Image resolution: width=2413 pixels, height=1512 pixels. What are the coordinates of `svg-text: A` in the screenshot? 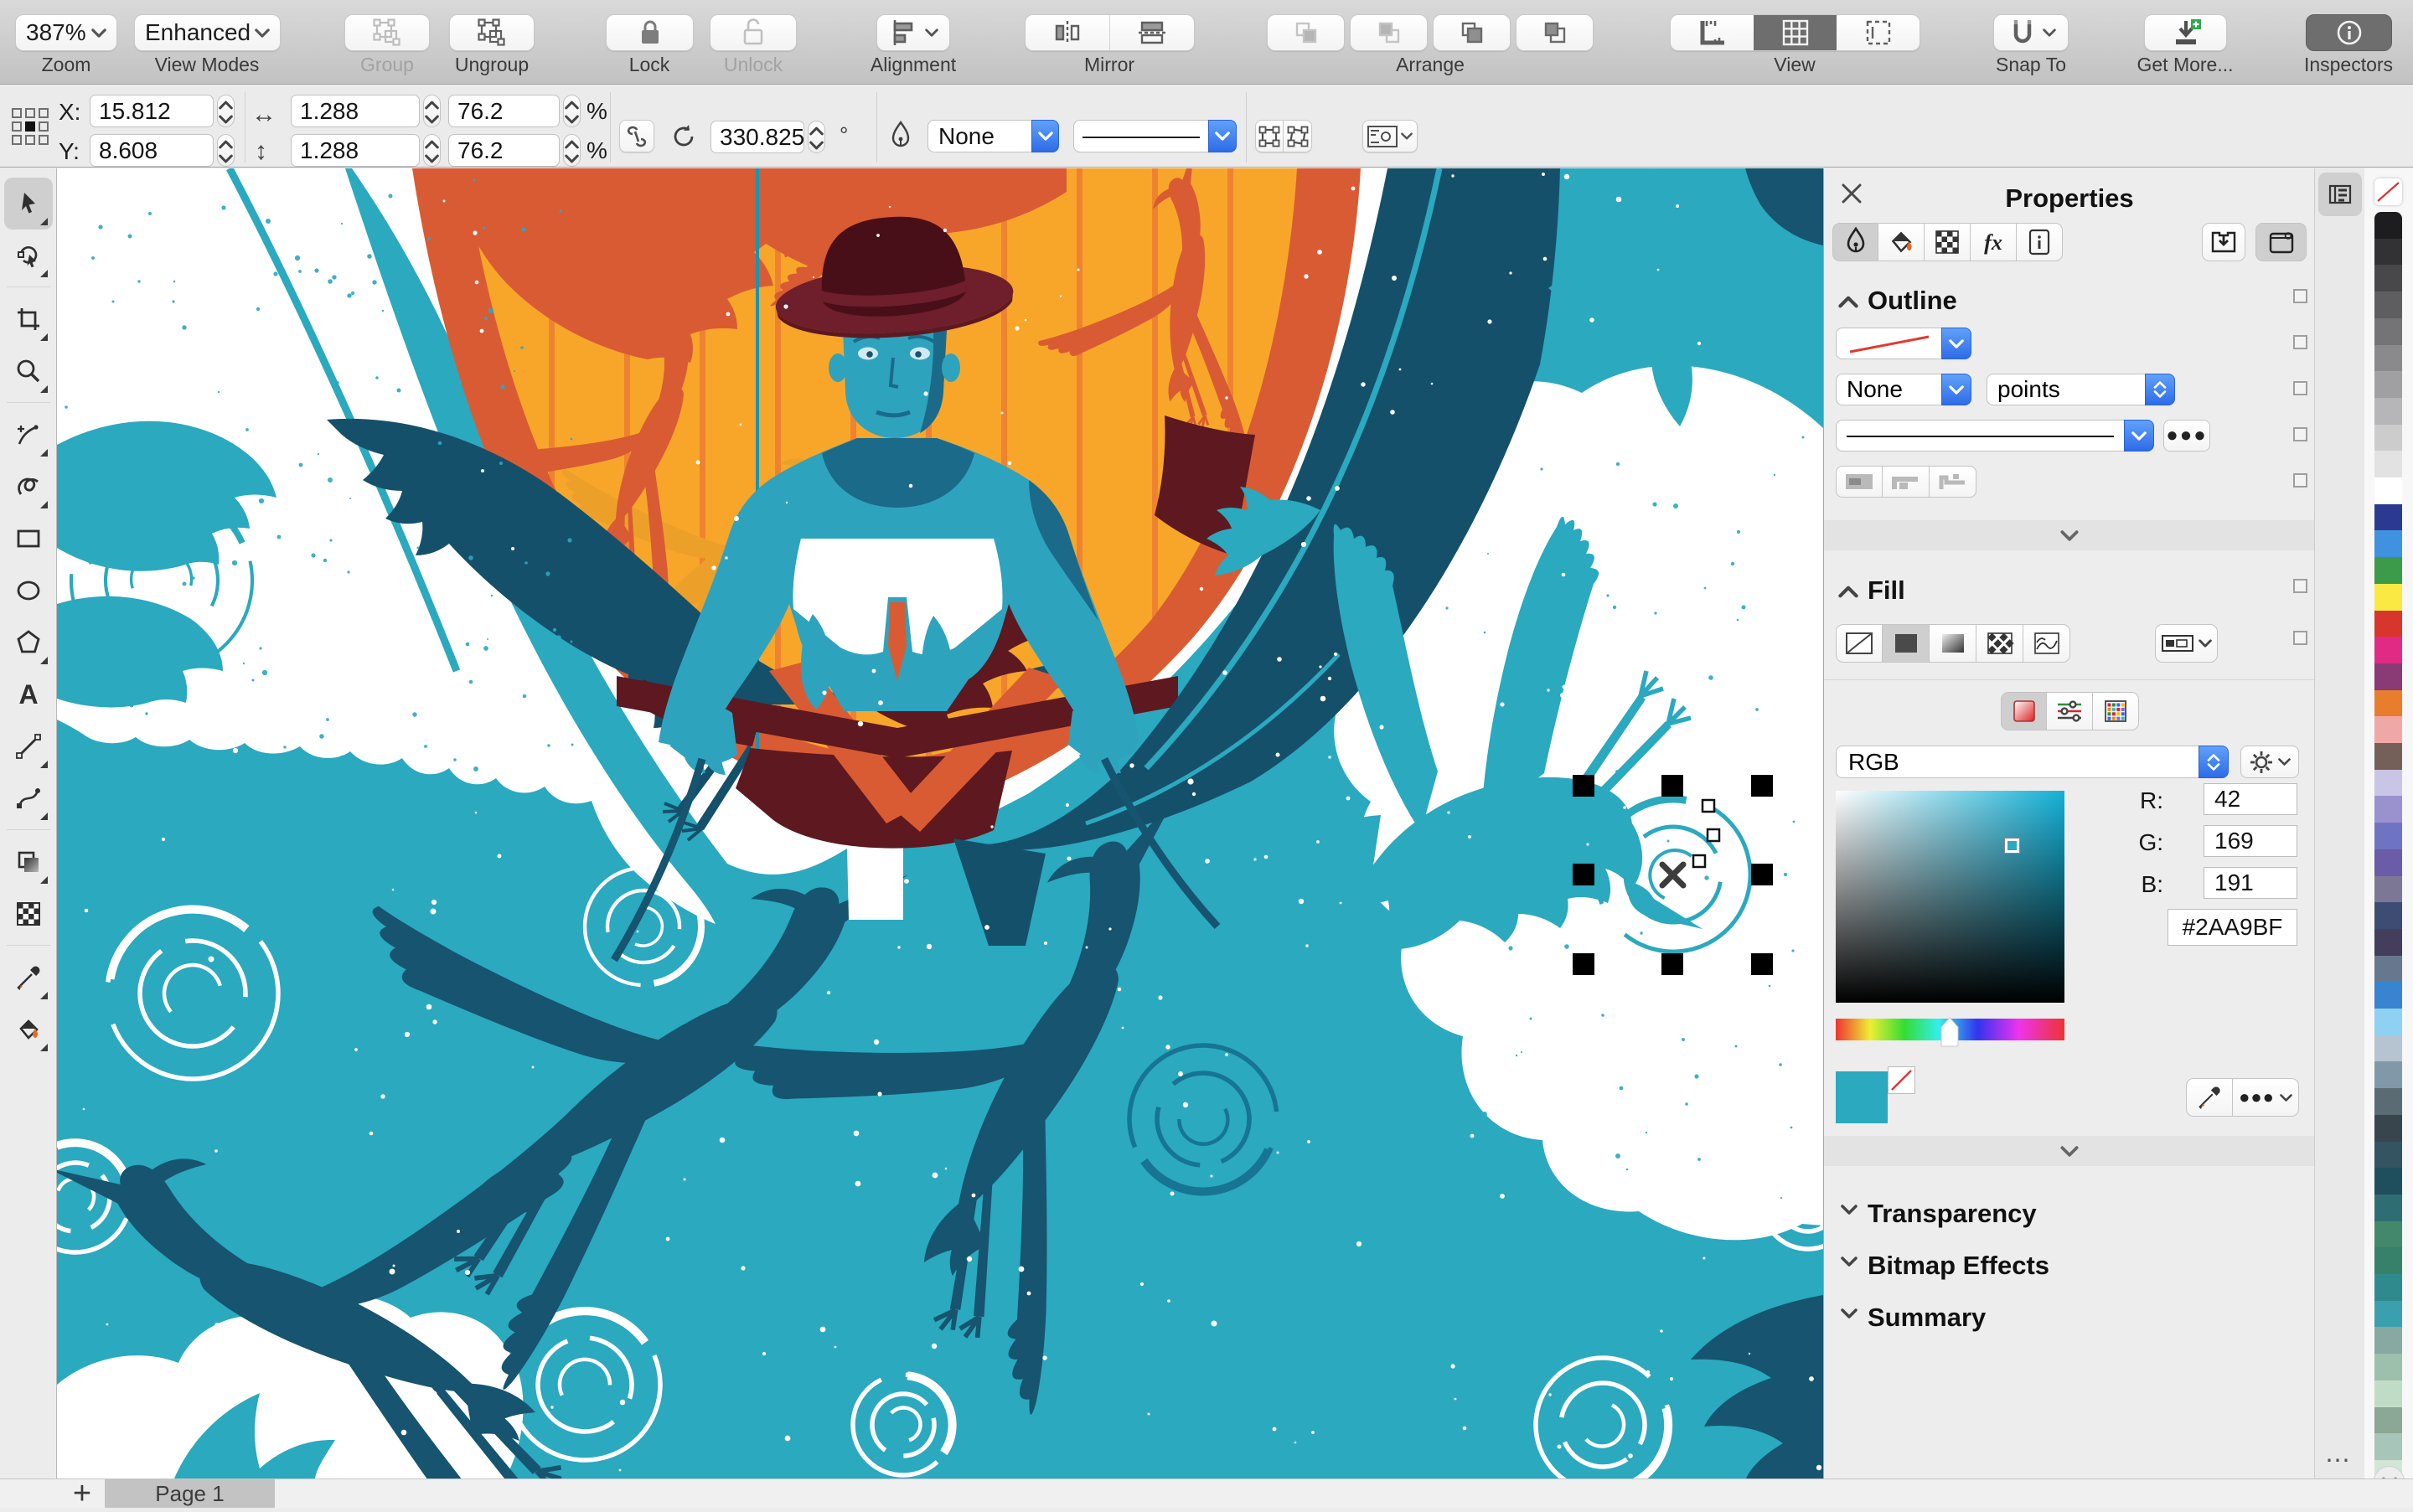 It's located at (28, 694).